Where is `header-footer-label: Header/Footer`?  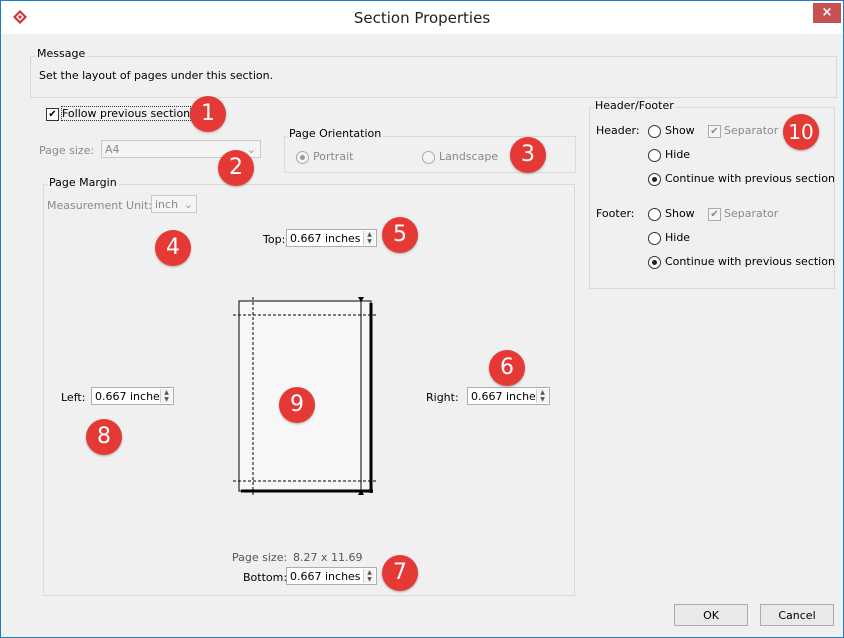
header-footer-label: Header/Footer is located at coordinates (634, 105).